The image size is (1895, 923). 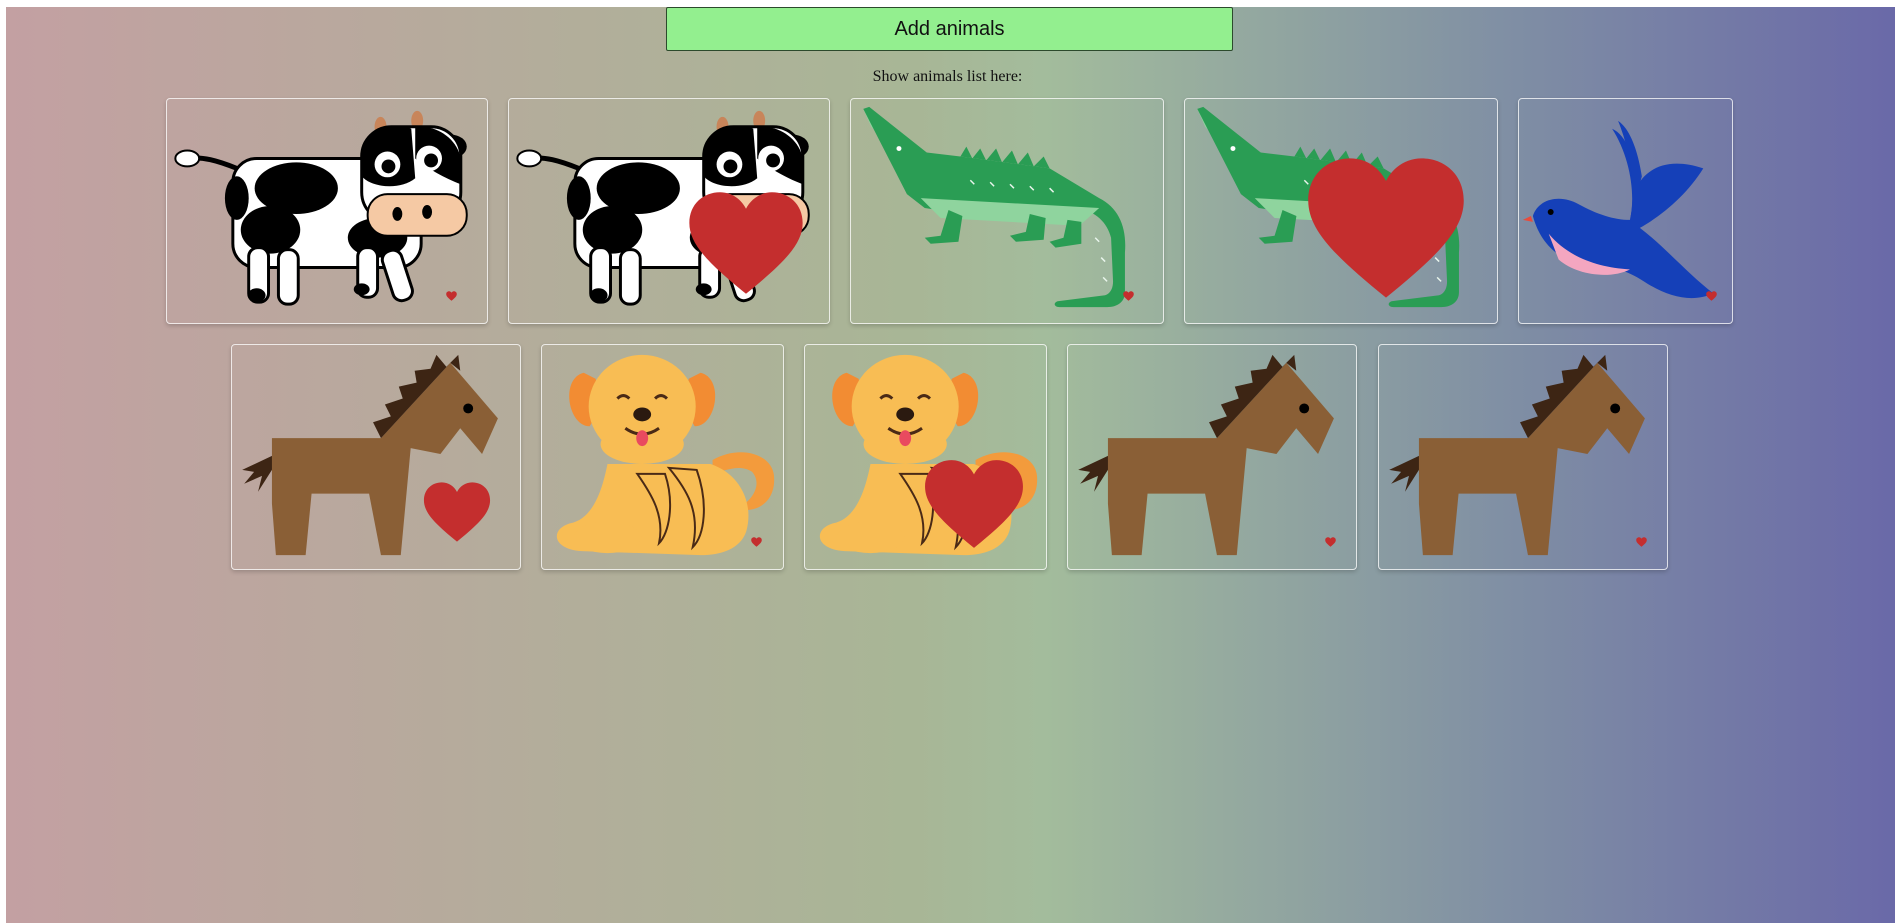 I want to click on animal-card-bird, so click(x=1625, y=211).